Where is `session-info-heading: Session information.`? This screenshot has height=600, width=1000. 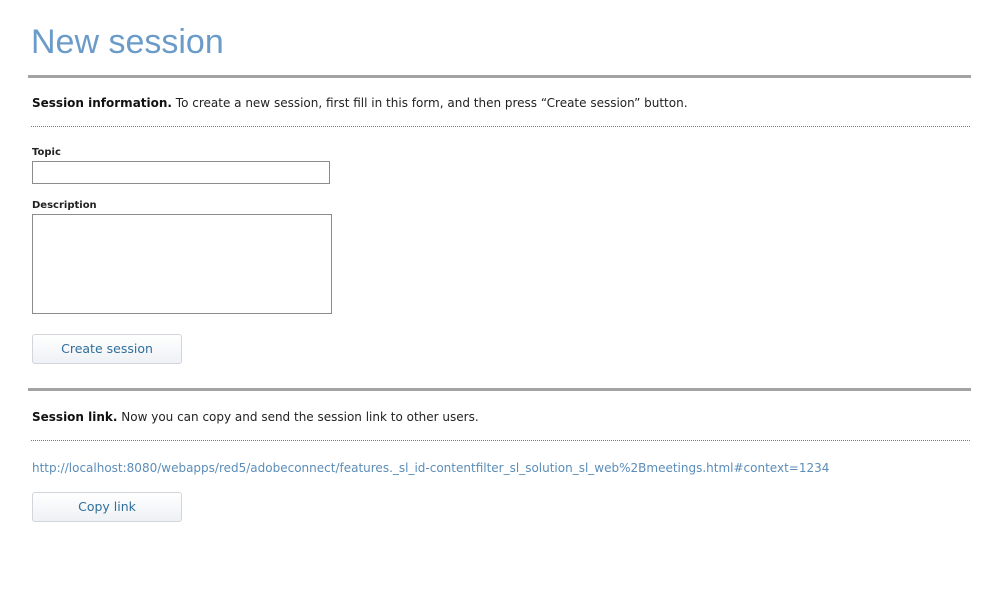 session-info-heading: Session information. is located at coordinates (102, 103).